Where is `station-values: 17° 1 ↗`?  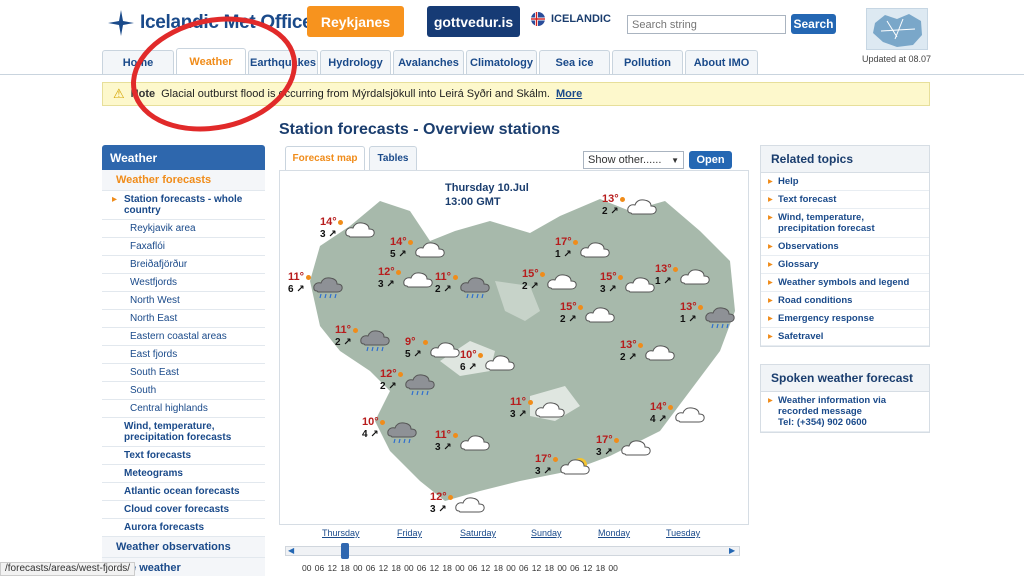
station-values: 17° 1 ↗ is located at coordinates (563, 248).